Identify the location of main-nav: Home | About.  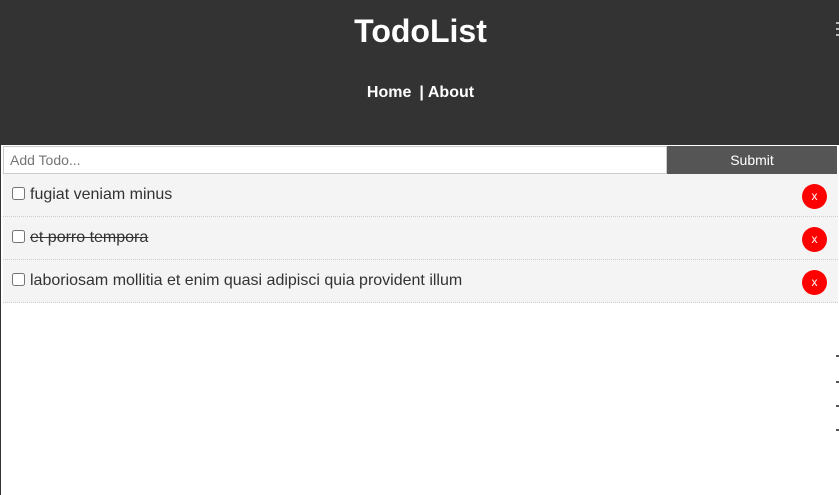
(420, 93).